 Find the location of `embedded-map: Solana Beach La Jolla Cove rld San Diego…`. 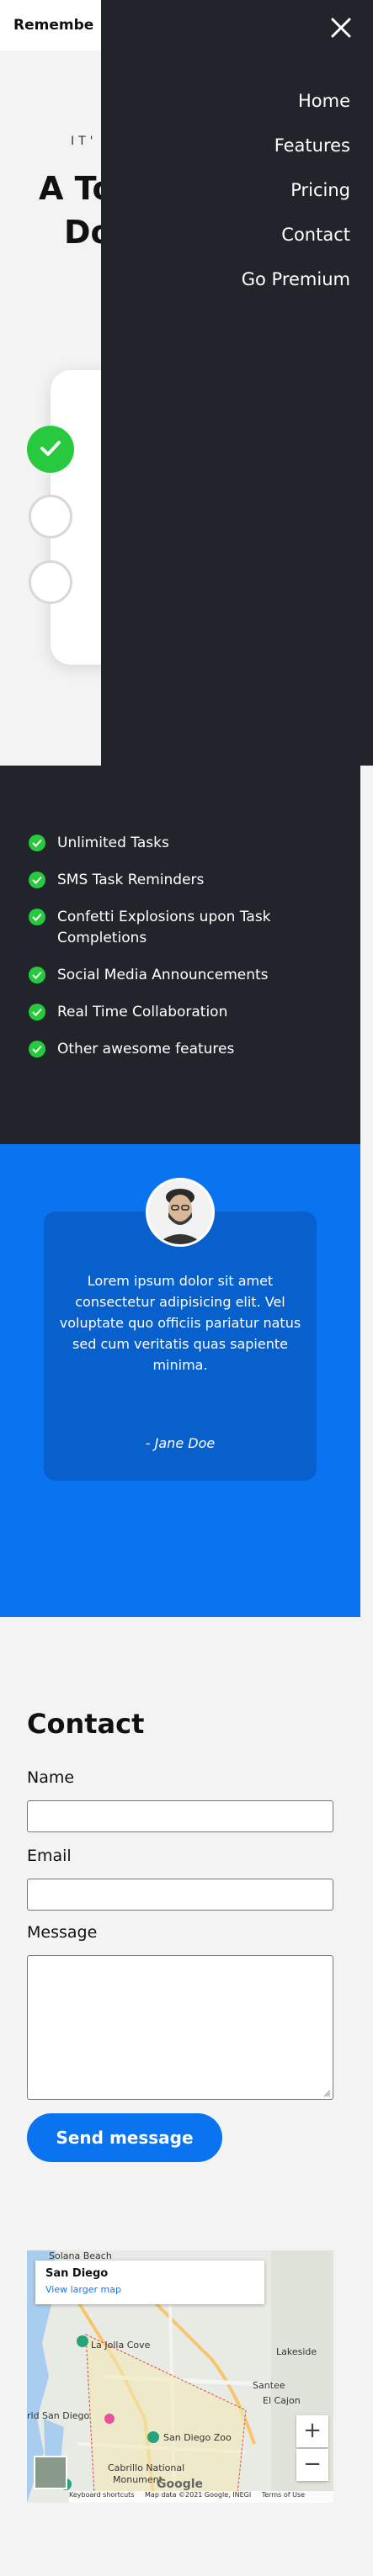

embedded-map: Solana Beach La Jolla Cove rld San Diego… is located at coordinates (180, 2376).